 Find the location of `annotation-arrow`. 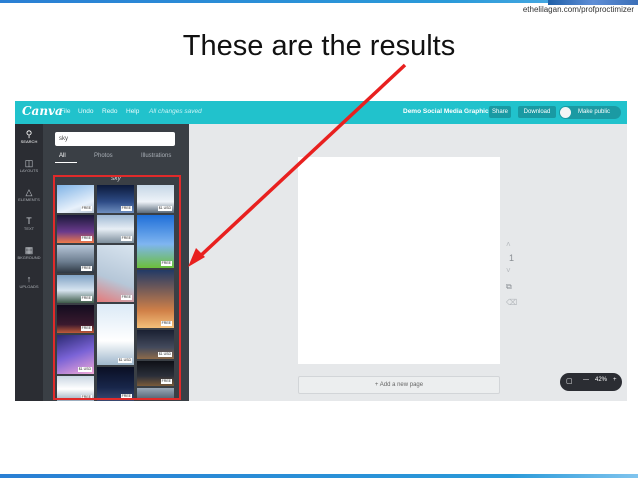

annotation-arrow is located at coordinates (297, 165).